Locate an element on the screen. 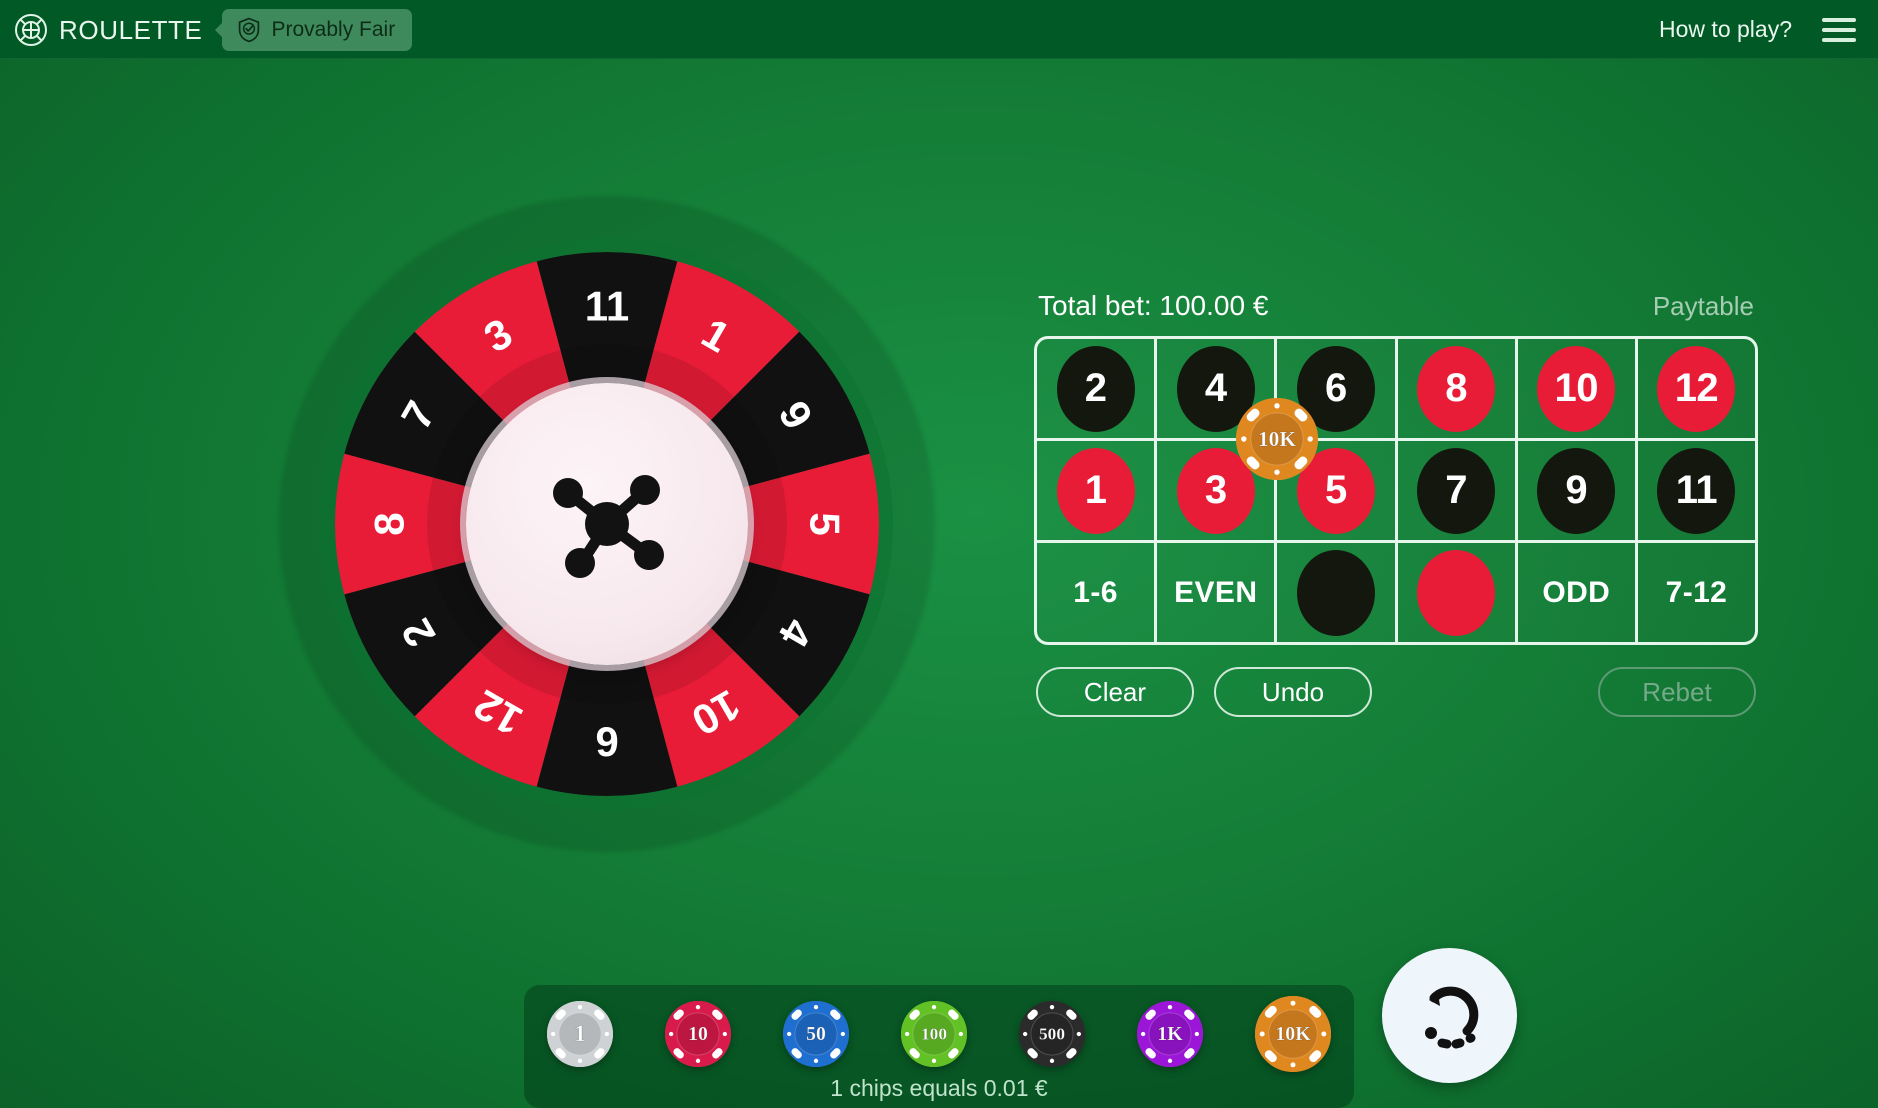 This screenshot has width=1878, height=1108. provably-fair-badge: Provably Fair is located at coordinates (317, 29).